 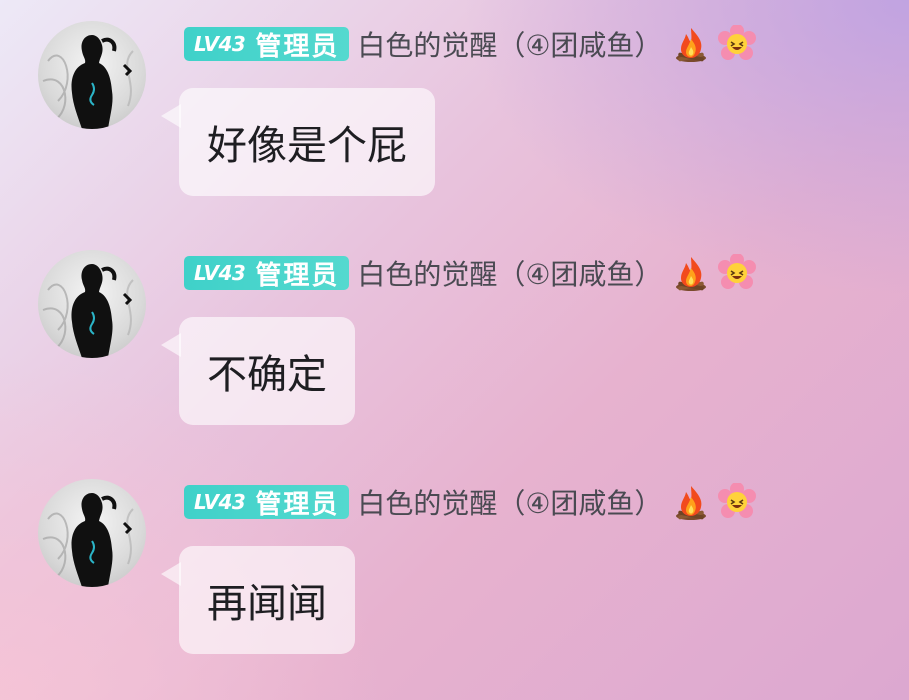 What do you see at coordinates (267, 600) in the screenshot?
I see `message-bubble: 再闻闻` at bounding box center [267, 600].